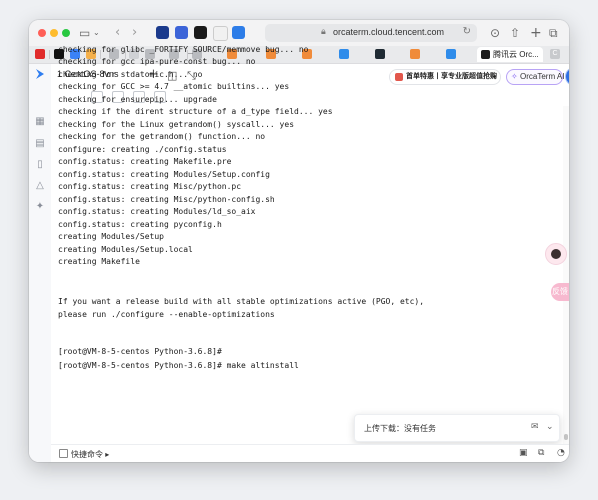  What do you see at coordinates (555, 54) in the screenshot?
I see `pinned-tab: C` at bounding box center [555, 54].